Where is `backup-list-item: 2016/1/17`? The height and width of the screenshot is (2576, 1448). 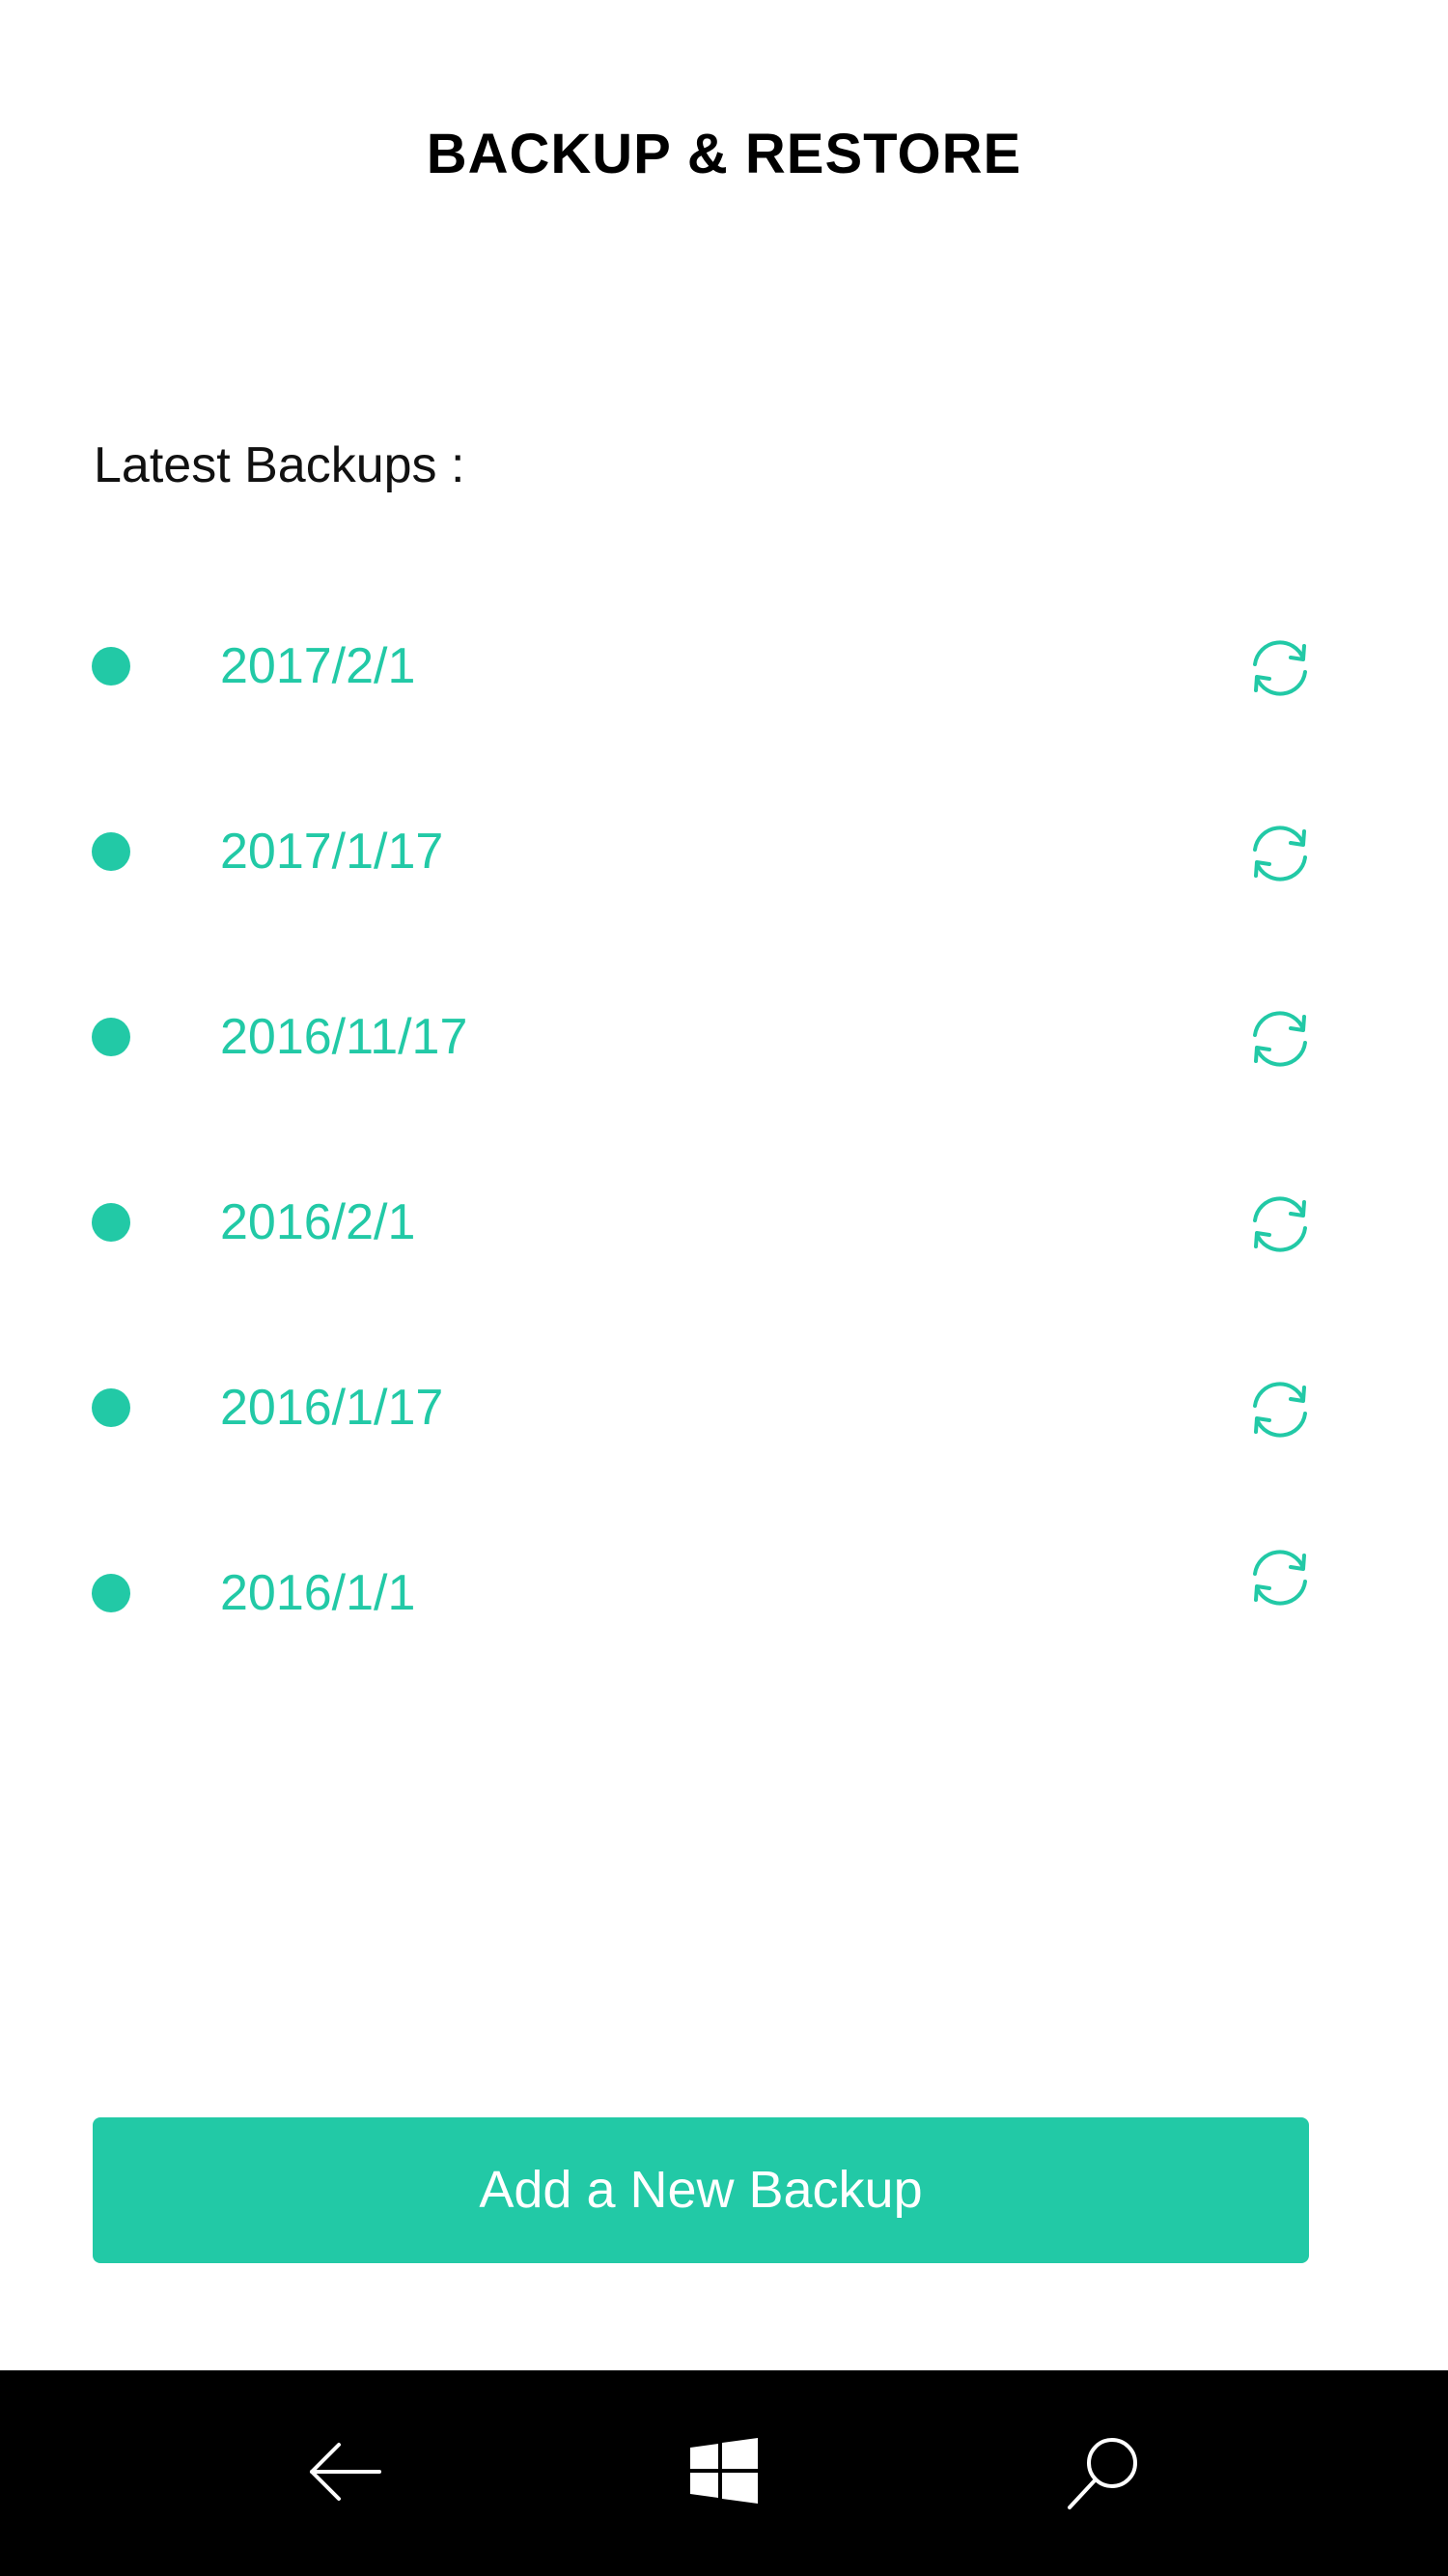
backup-list-item: 2016/1/17 is located at coordinates (724, 1408).